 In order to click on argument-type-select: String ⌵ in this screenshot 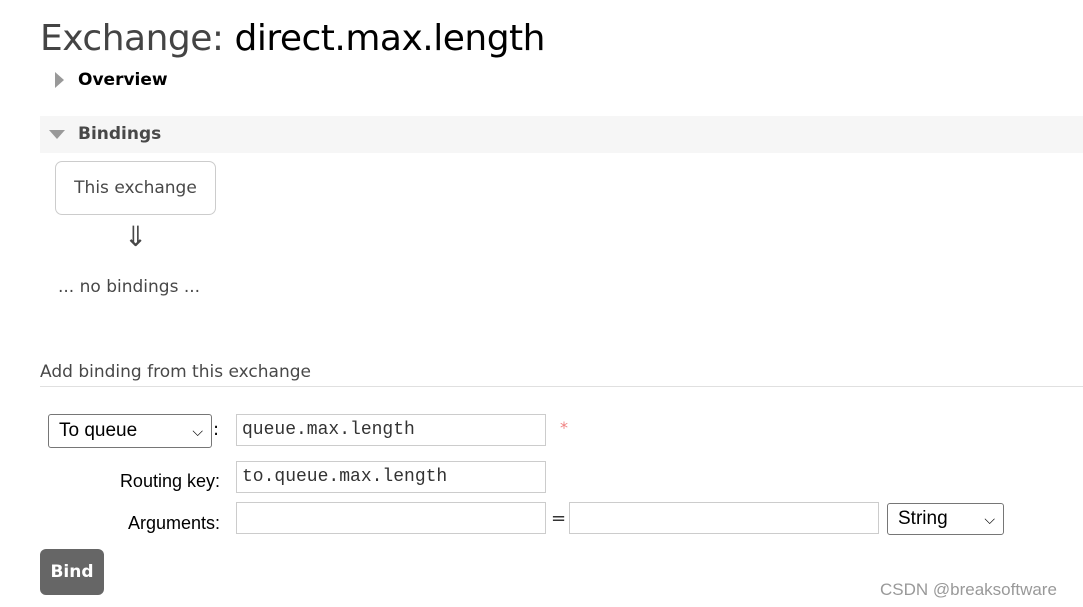, I will do `click(945, 519)`.